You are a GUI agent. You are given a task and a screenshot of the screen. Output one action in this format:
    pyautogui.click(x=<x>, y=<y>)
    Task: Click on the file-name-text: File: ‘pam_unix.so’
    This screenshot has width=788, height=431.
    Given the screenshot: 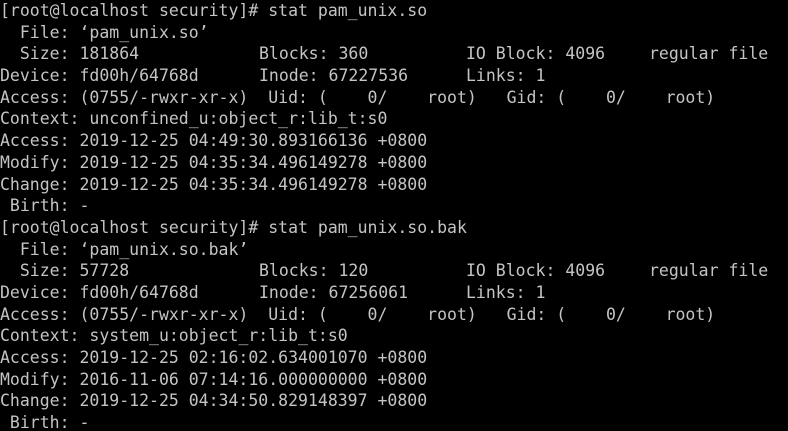 What is the action you would take?
    pyautogui.click(x=104, y=32)
    